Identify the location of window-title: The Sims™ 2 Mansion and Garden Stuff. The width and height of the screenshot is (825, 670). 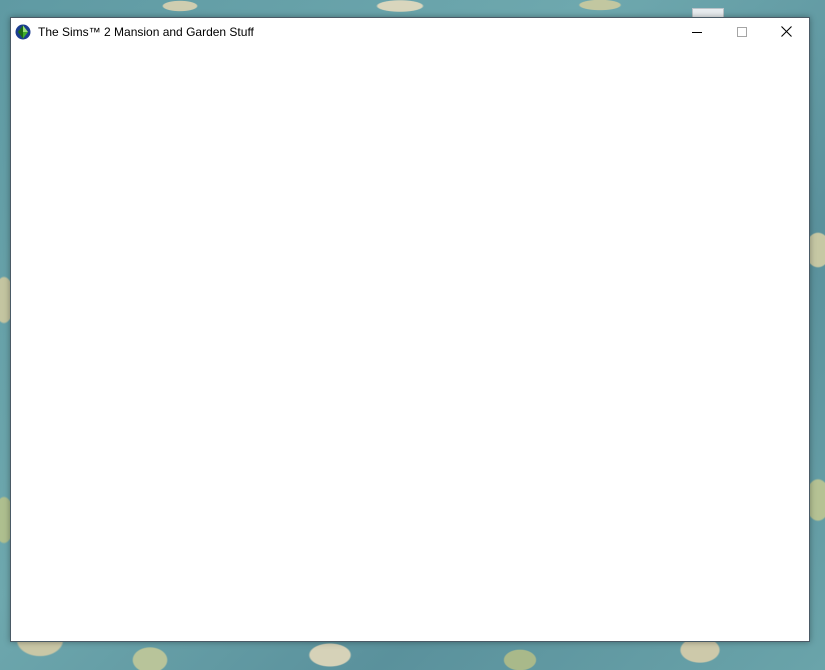
(146, 31).